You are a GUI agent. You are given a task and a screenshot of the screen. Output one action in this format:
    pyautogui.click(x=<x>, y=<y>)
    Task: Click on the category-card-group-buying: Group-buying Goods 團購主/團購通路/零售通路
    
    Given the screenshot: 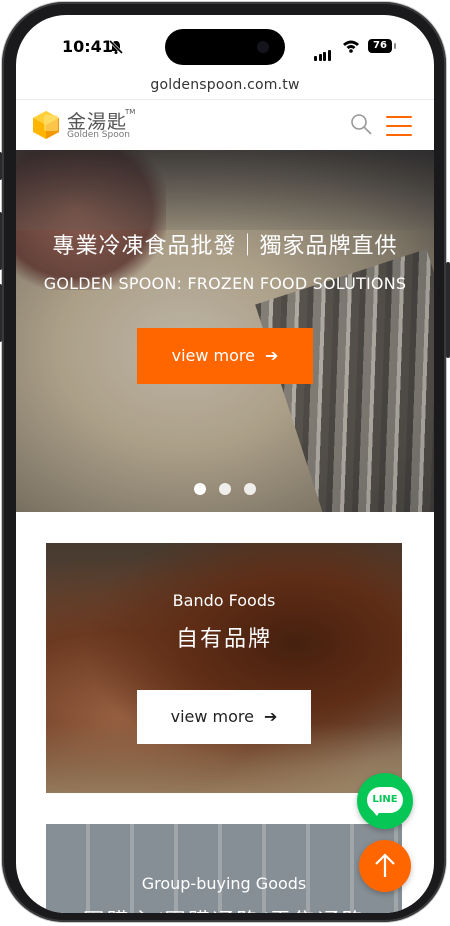 What is the action you would take?
    pyautogui.click(x=224, y=868)
    